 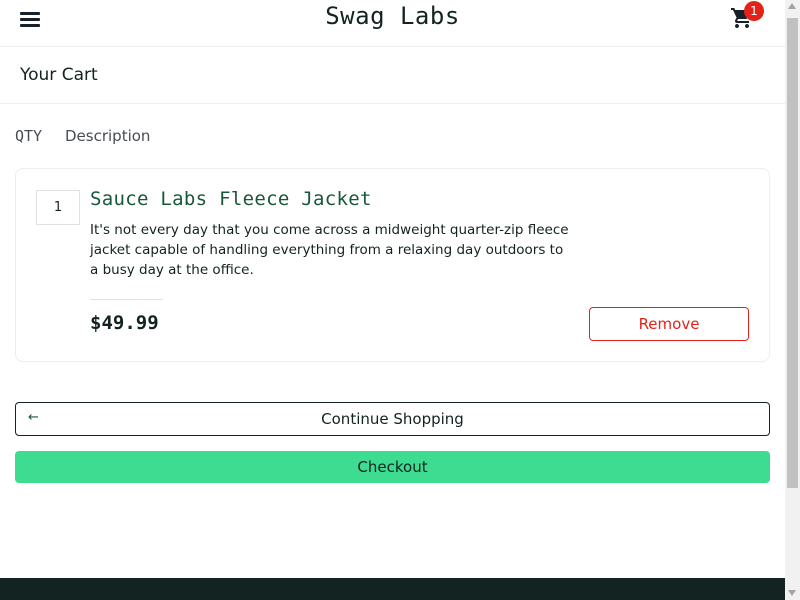 What do you see at coordinates (108, 136) in the screenshot?
I see `description-column-label: Description` at bounding box center [108, 136].